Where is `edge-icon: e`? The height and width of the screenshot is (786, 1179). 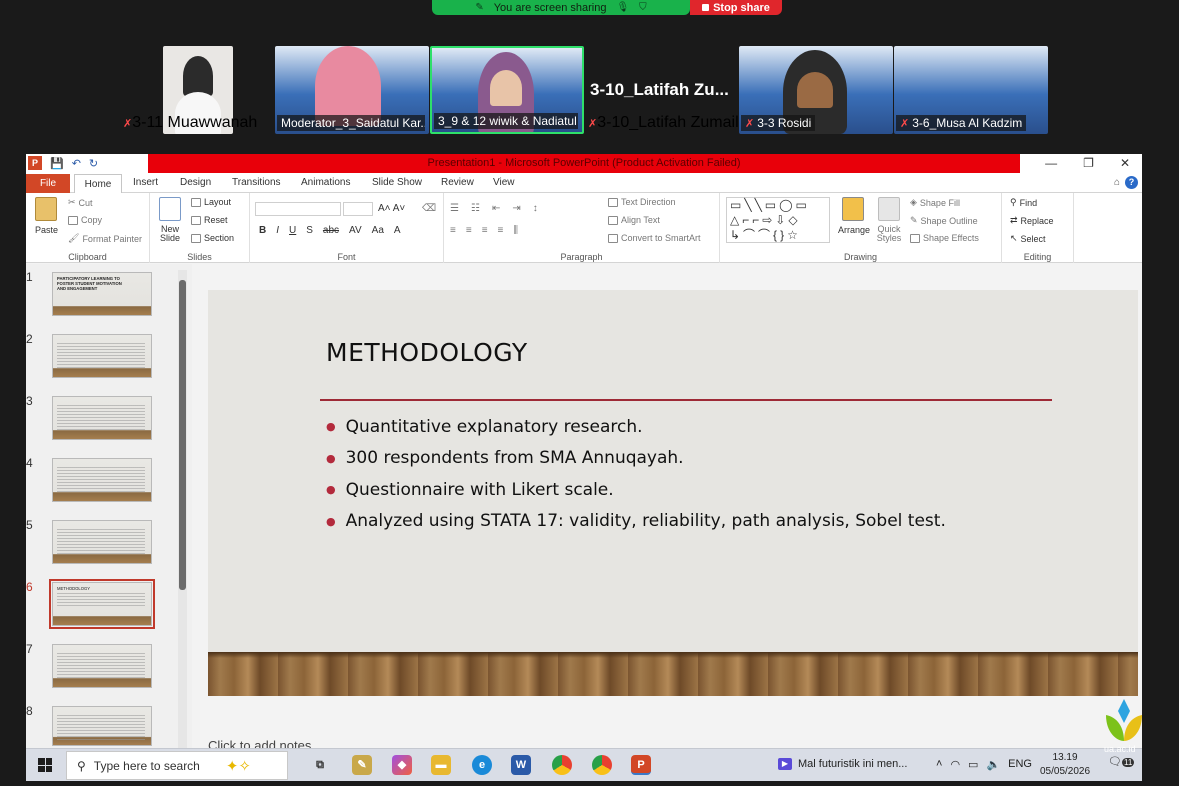 edge-icon: e is located at coordinates (482, 765).